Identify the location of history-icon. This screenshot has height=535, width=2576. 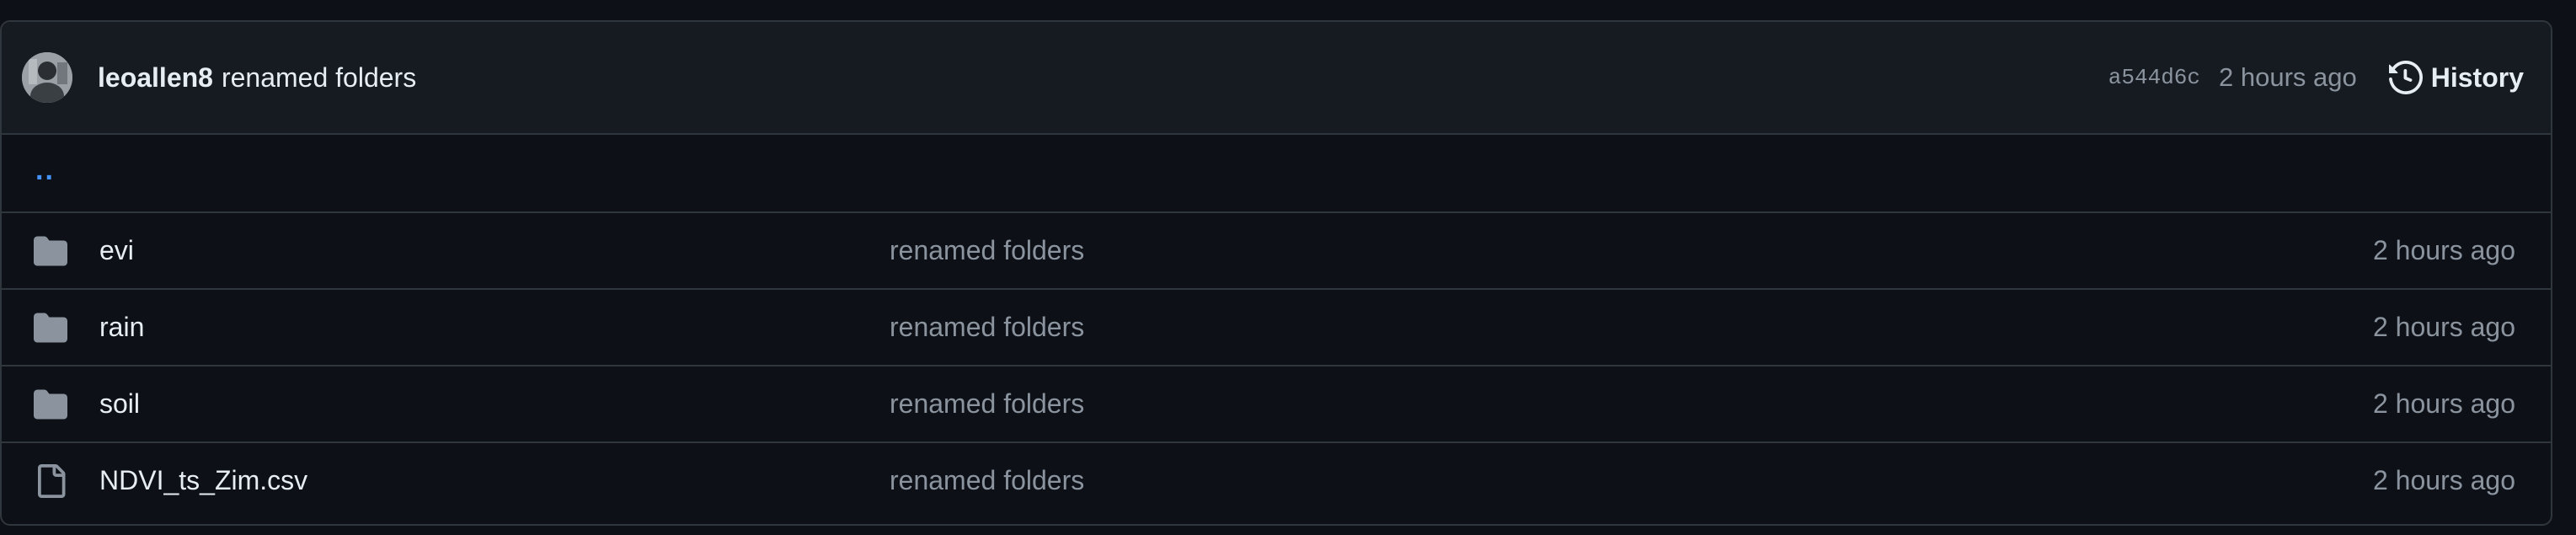
(2405, 77).